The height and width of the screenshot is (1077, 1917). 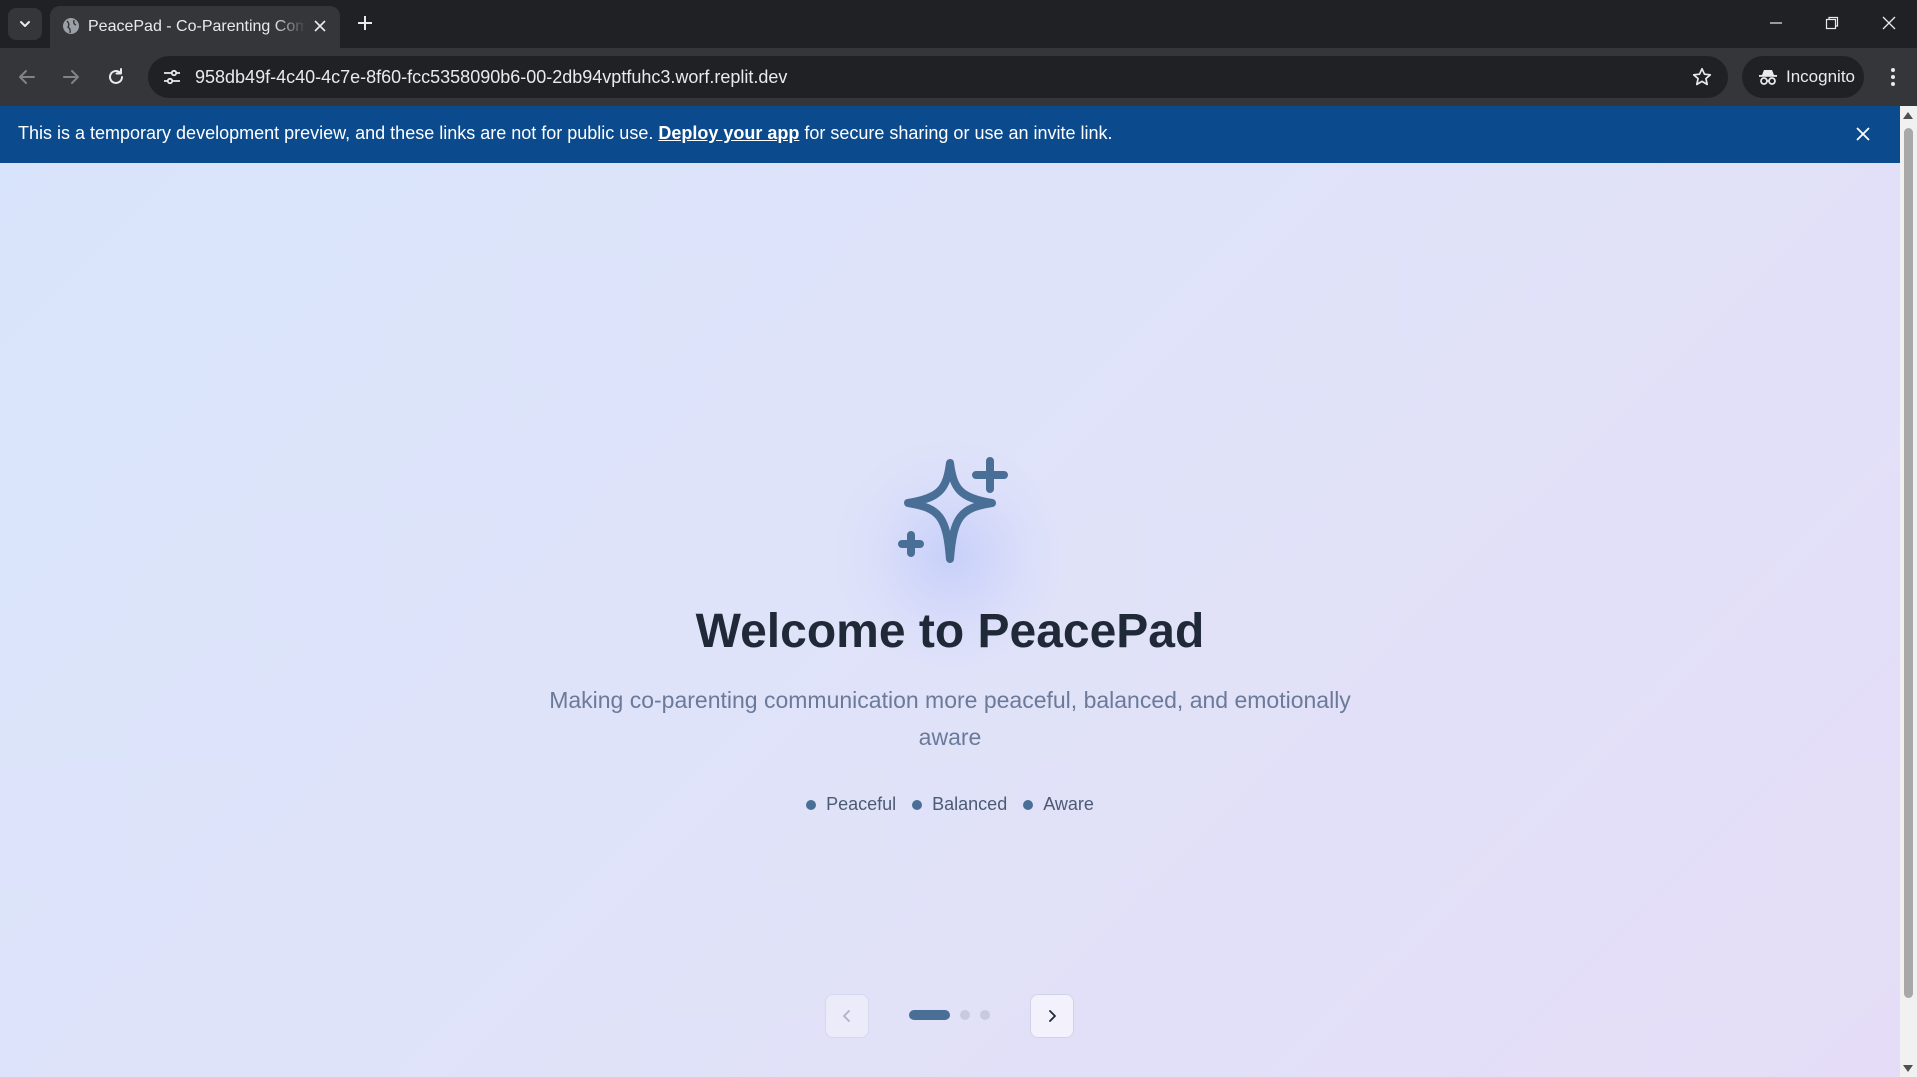 I want to click on page-scrollbar, so click(x=1908, y=591).